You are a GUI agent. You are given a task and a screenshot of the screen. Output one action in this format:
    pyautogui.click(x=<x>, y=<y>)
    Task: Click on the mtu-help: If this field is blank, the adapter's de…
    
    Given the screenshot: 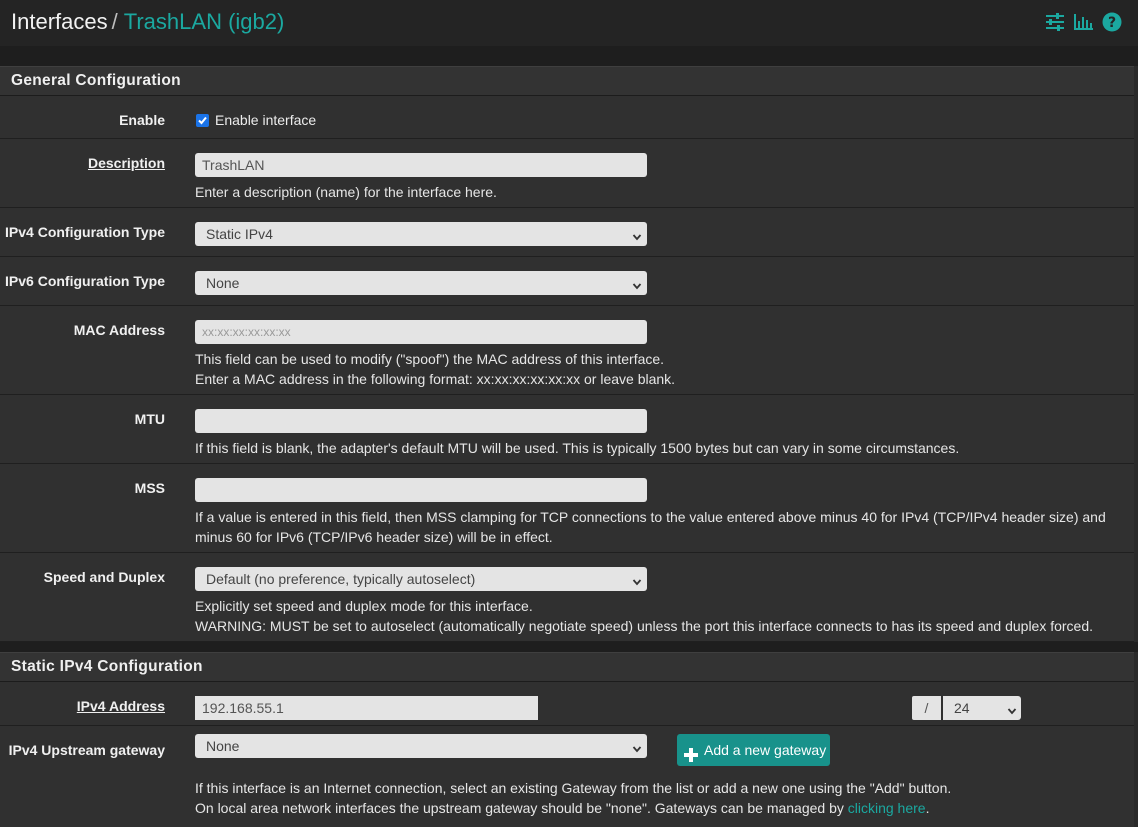 What is the action you would take?
    pyautogui.click(x=577, y=448)
    